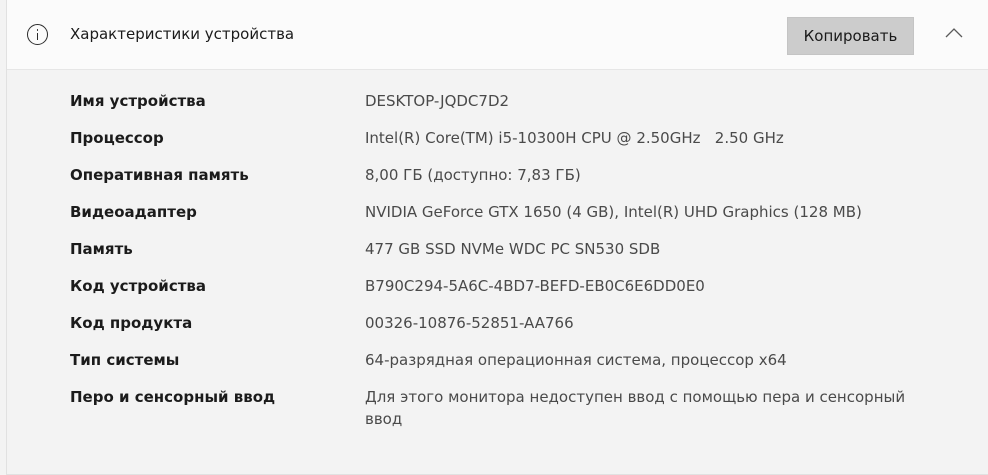 The height and width of the screenshot is (475, 988). I want to click on spec-label: Память, so click(101, 249).